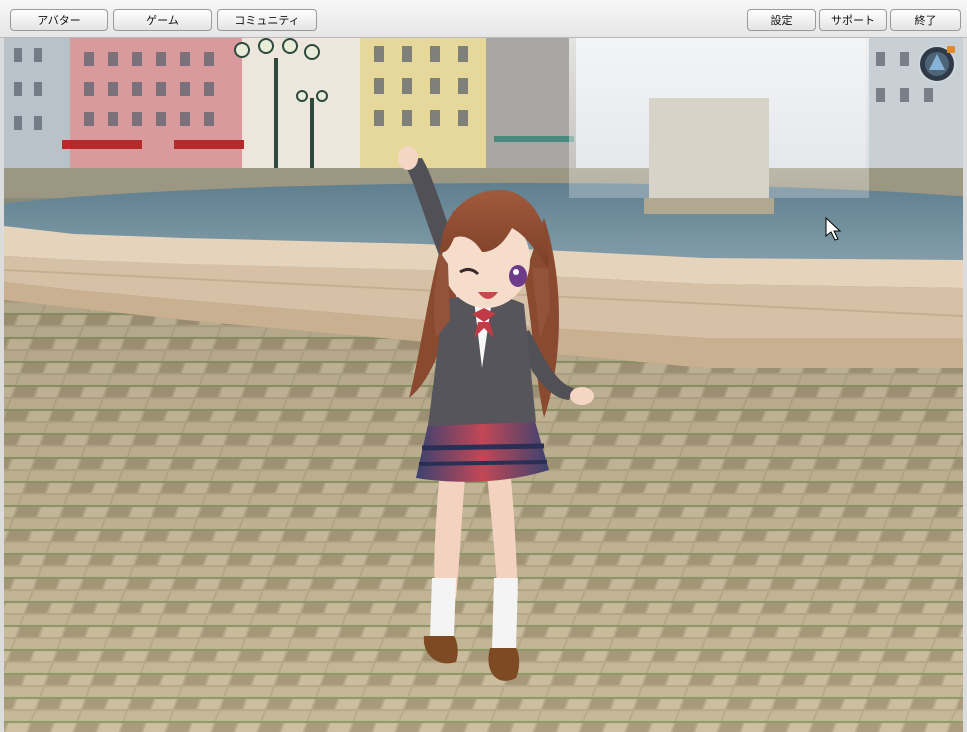  What do you see at coordinates (937, 64) in the screenshot?
I see `compass-icon` at bounding box center [937, 64].